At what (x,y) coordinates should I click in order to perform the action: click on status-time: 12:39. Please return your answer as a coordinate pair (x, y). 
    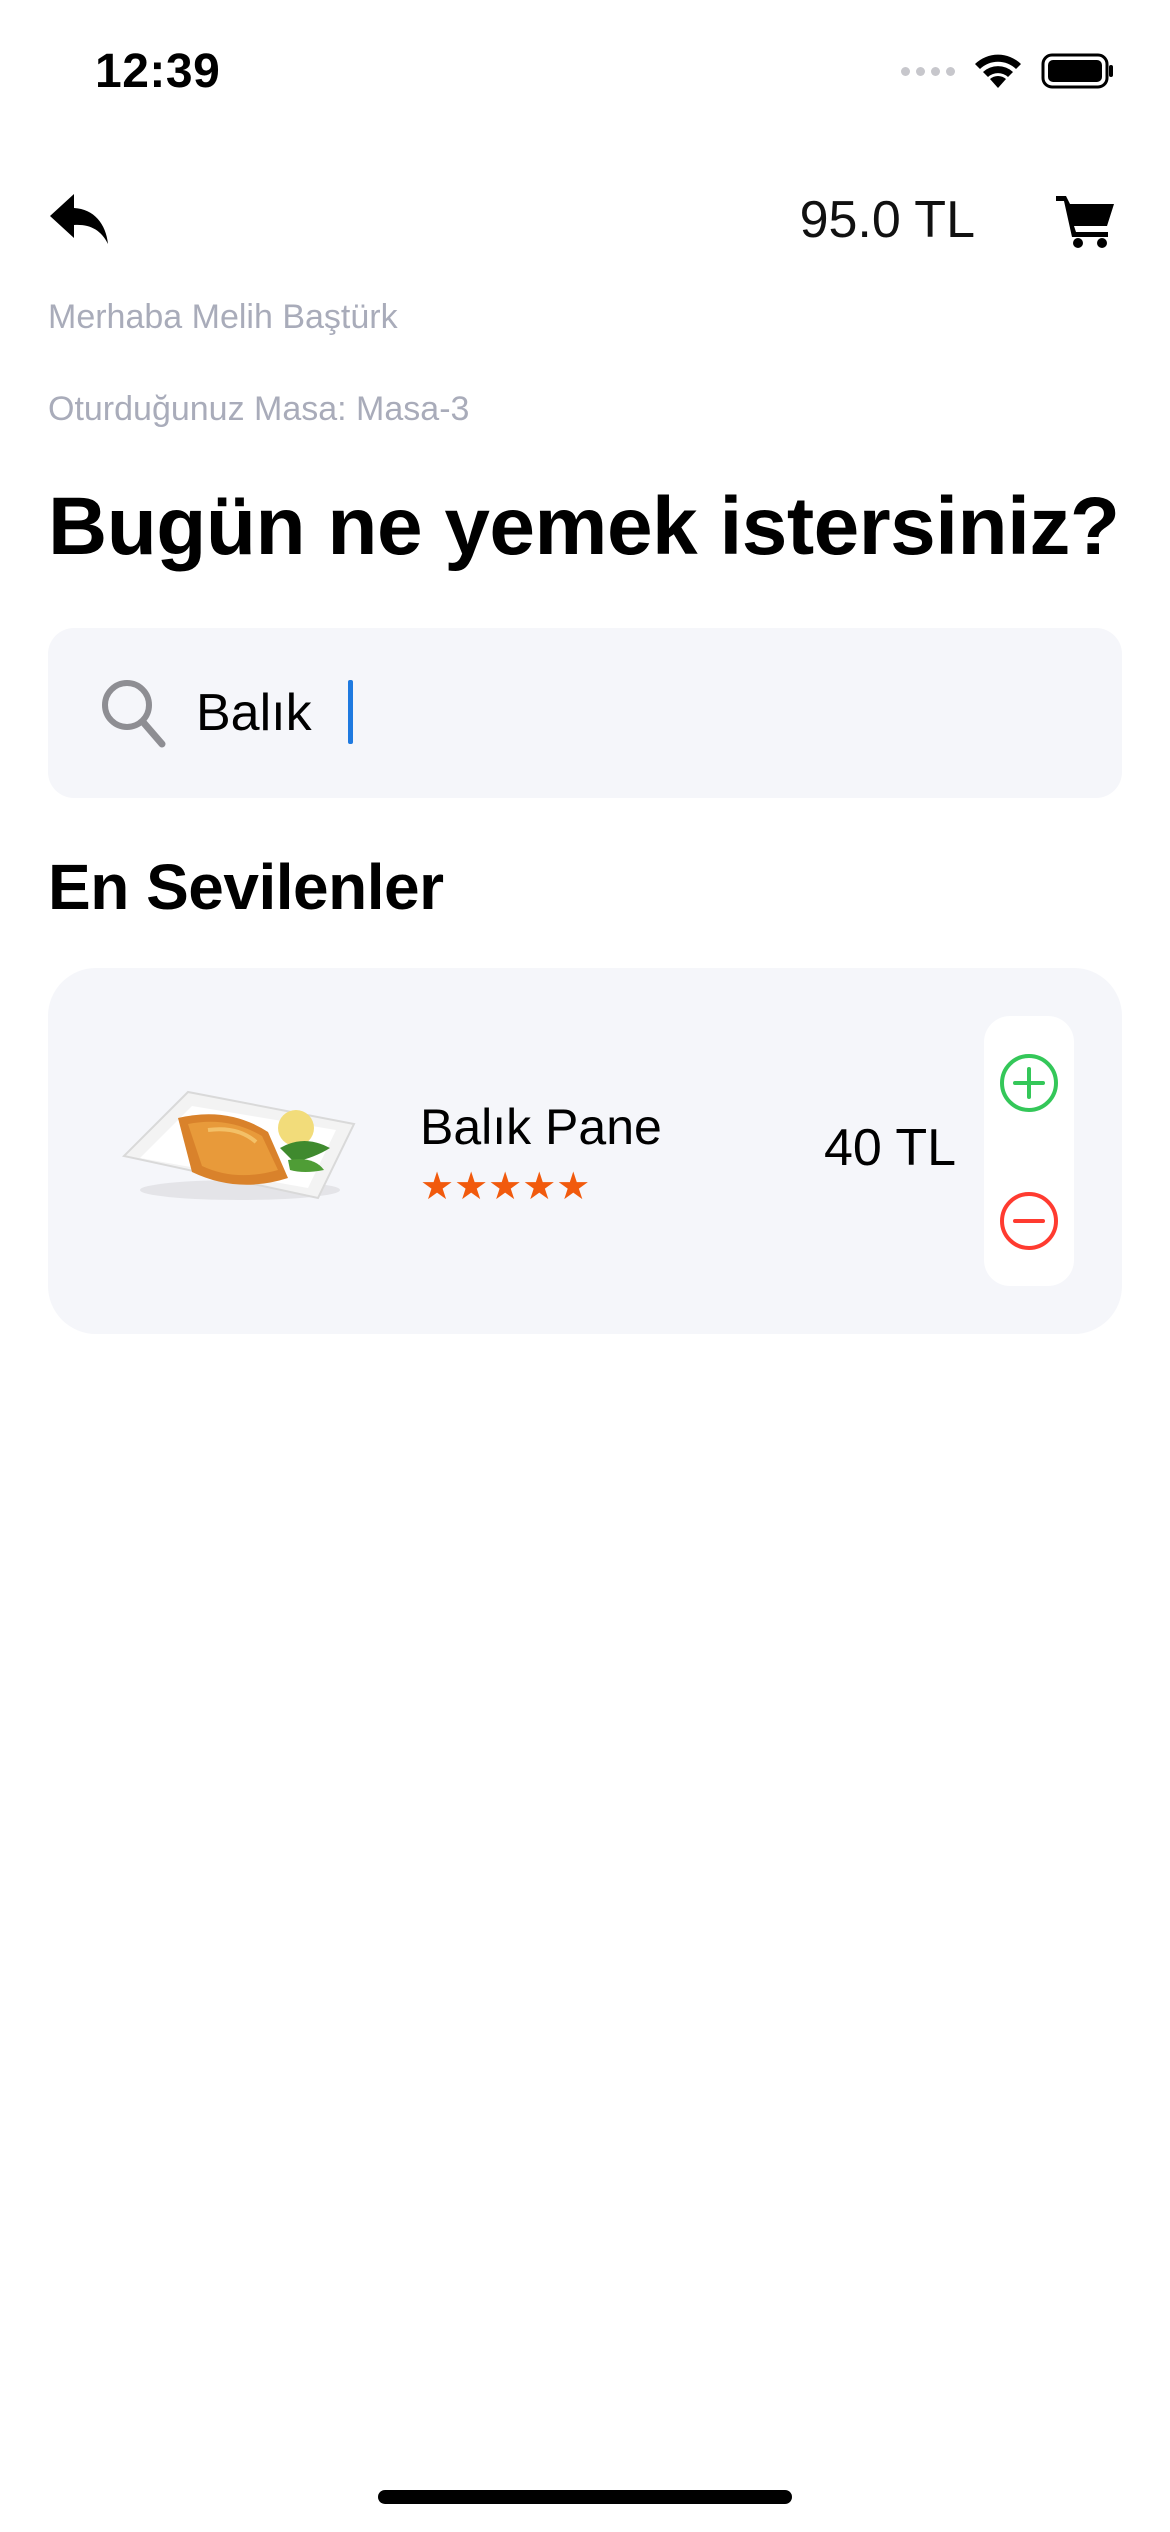
    Looking at the image, I should click on (158, 71).